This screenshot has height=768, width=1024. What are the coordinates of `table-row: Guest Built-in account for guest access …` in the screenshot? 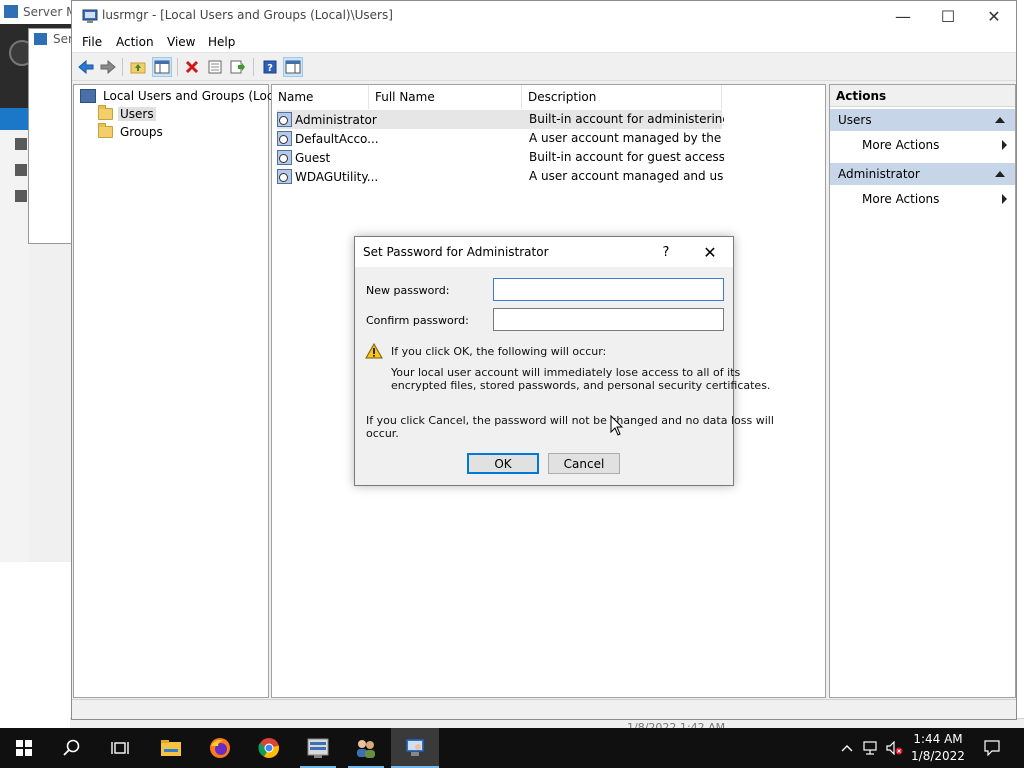 It's located at (500, 157).